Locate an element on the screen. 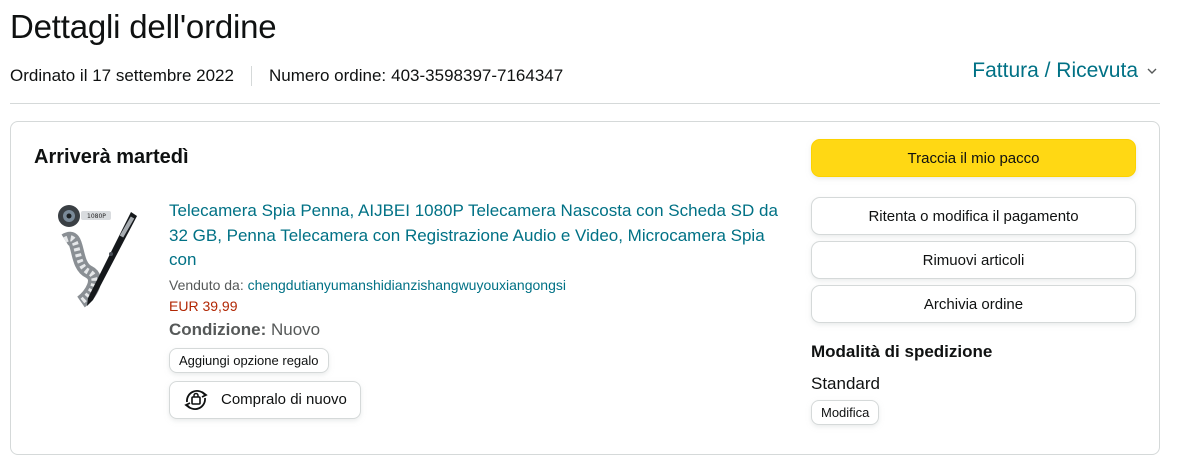  delivery-status: Arriverà martedì is located at coordinates (111, 157).